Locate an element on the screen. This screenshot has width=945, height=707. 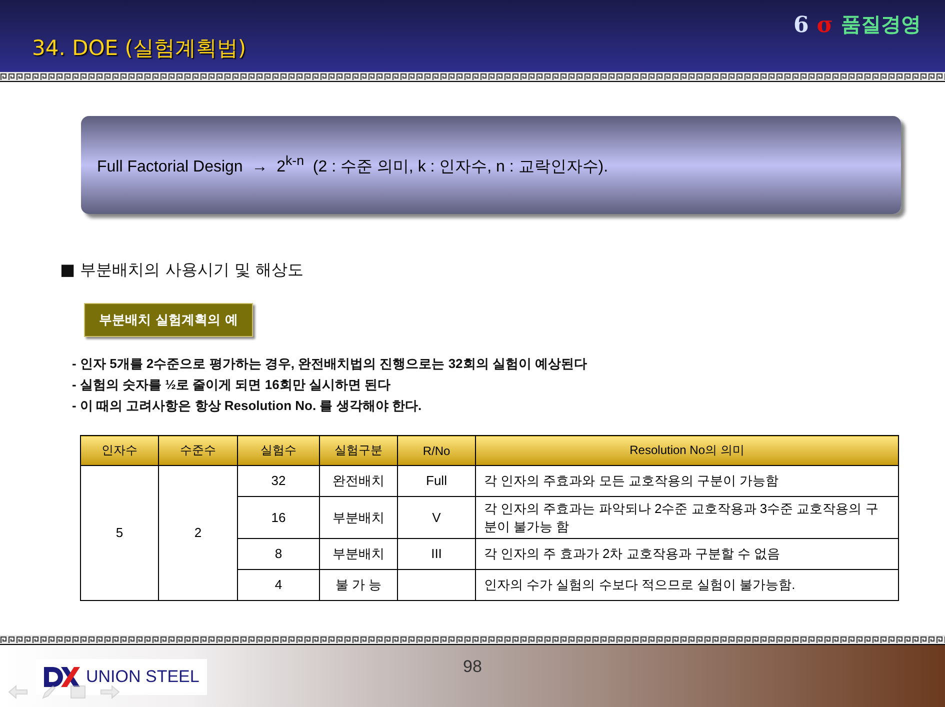
brand-text: 품질경영 is located at coordinates (881, 24).